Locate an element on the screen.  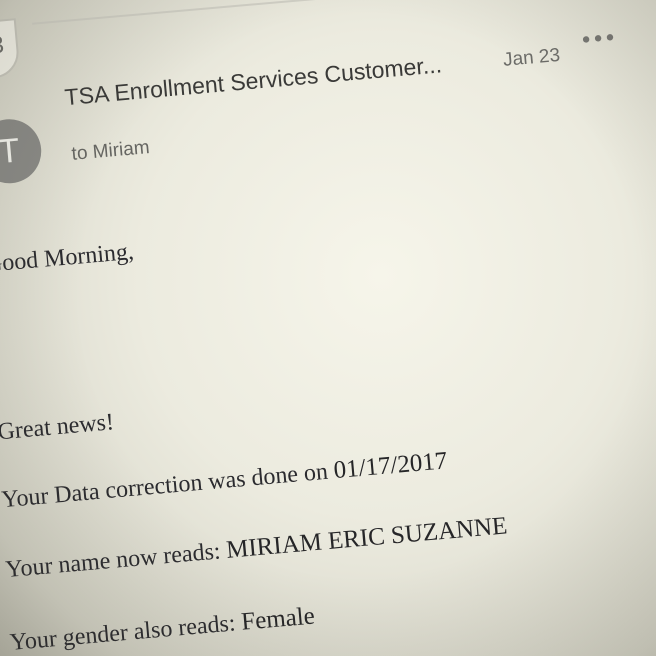
message-date: Jan 23 is located at coordinates (531, 57).